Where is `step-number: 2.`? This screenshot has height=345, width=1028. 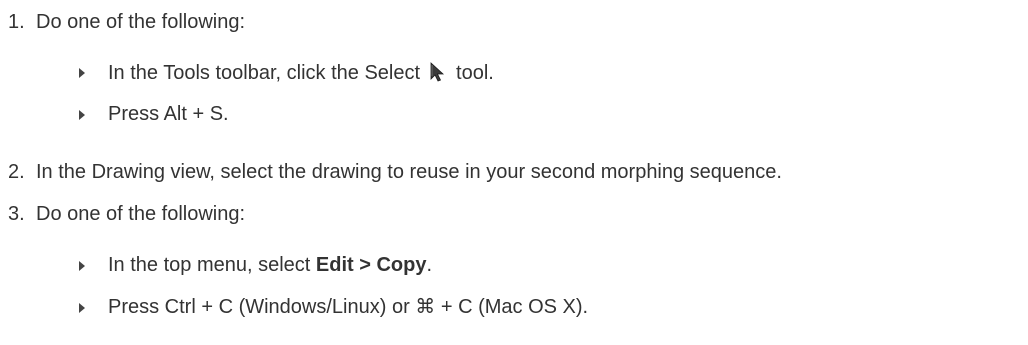
step-number: 2. is located at coordinates (16, 172).